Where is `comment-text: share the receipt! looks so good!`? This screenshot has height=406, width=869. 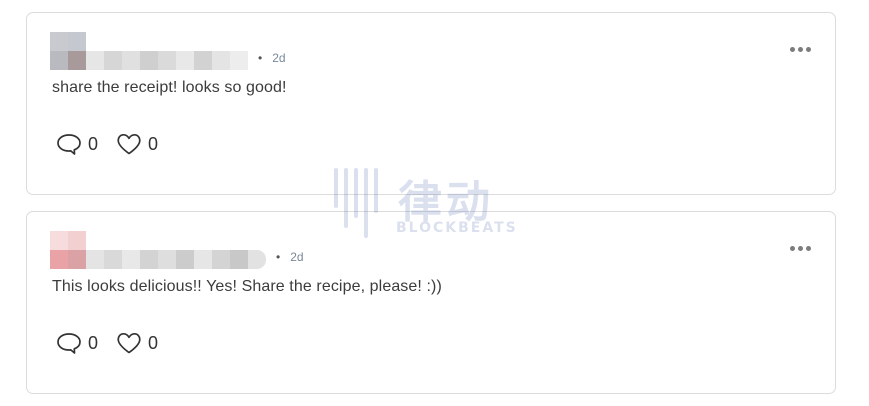
comment-text: share the receipt! looks so good! is located at coordinates (169, 87).